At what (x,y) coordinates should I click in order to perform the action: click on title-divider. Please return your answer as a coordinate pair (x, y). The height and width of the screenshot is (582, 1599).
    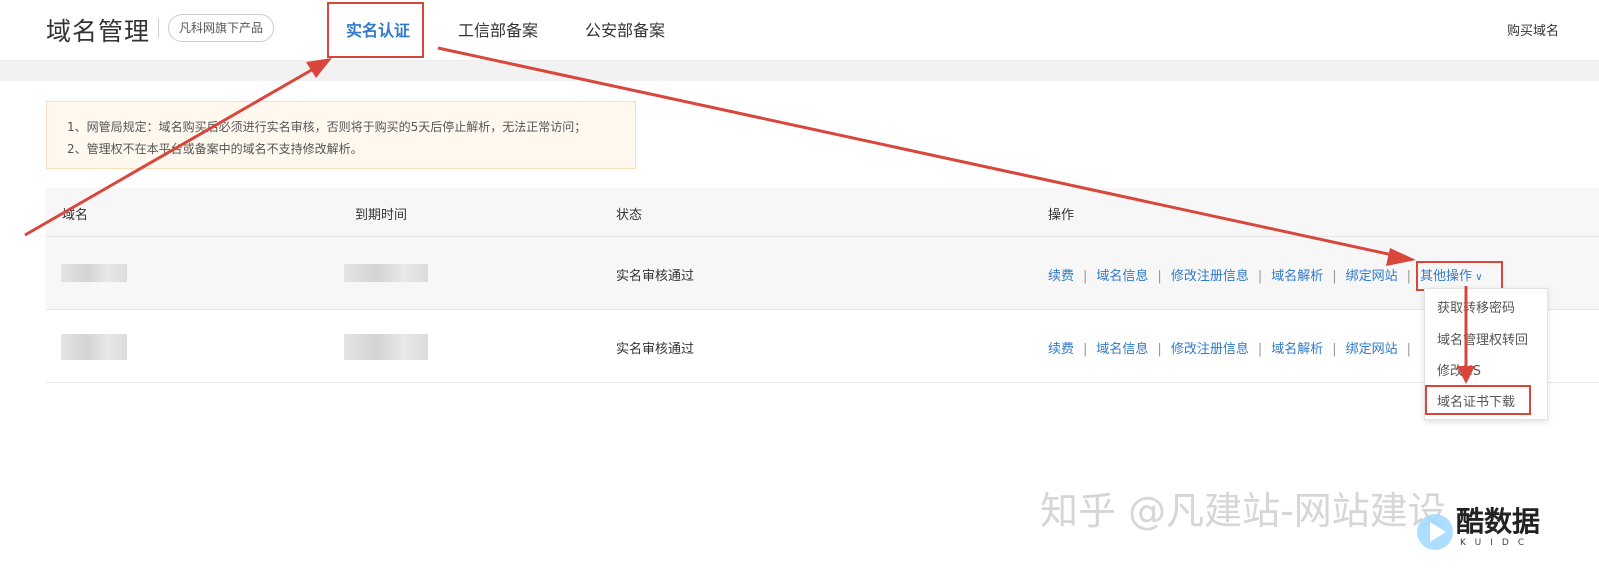
    Looking at the image, I should click on (158, 28).